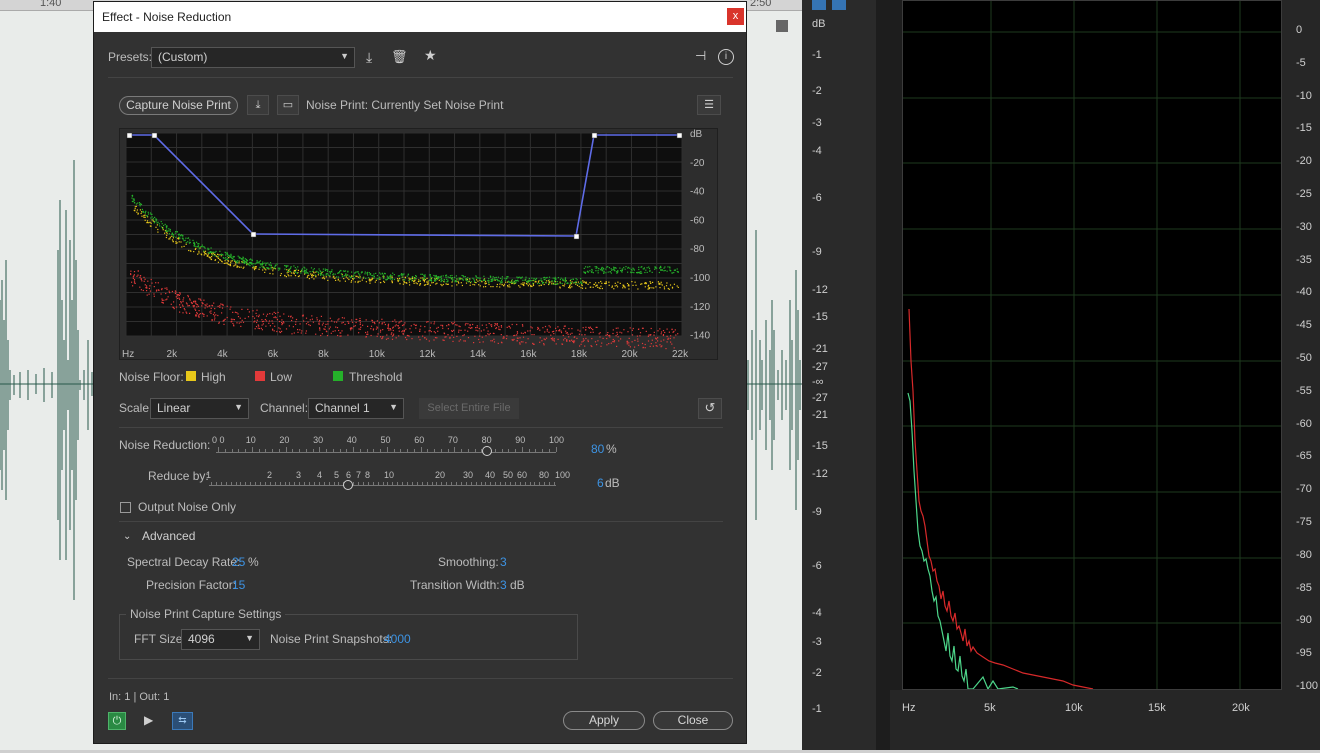  I want to click on reduce-by-slider: 1 2 3 4 5 6 7 8 10 20 30 40 50 60 80 100, so click(388, 483).